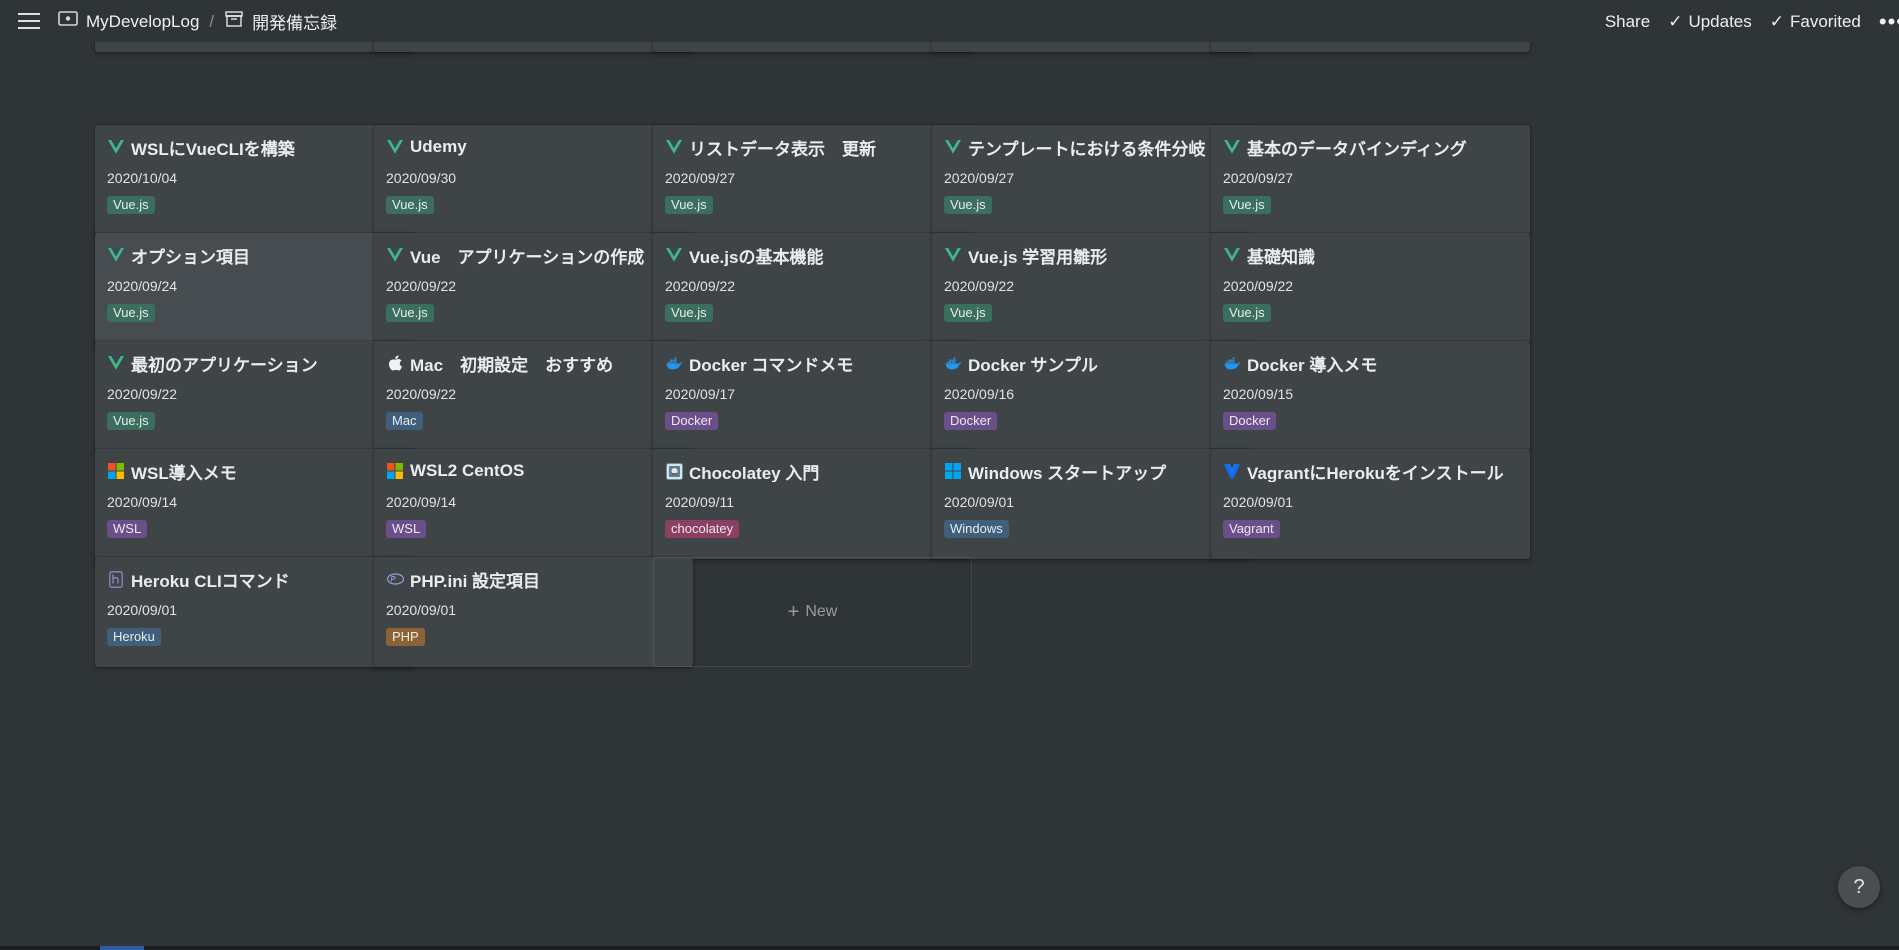 This screenshot has width=1899, height=950. I want to click on card-title: PHP.ini 設定項目, so click(533, 579).